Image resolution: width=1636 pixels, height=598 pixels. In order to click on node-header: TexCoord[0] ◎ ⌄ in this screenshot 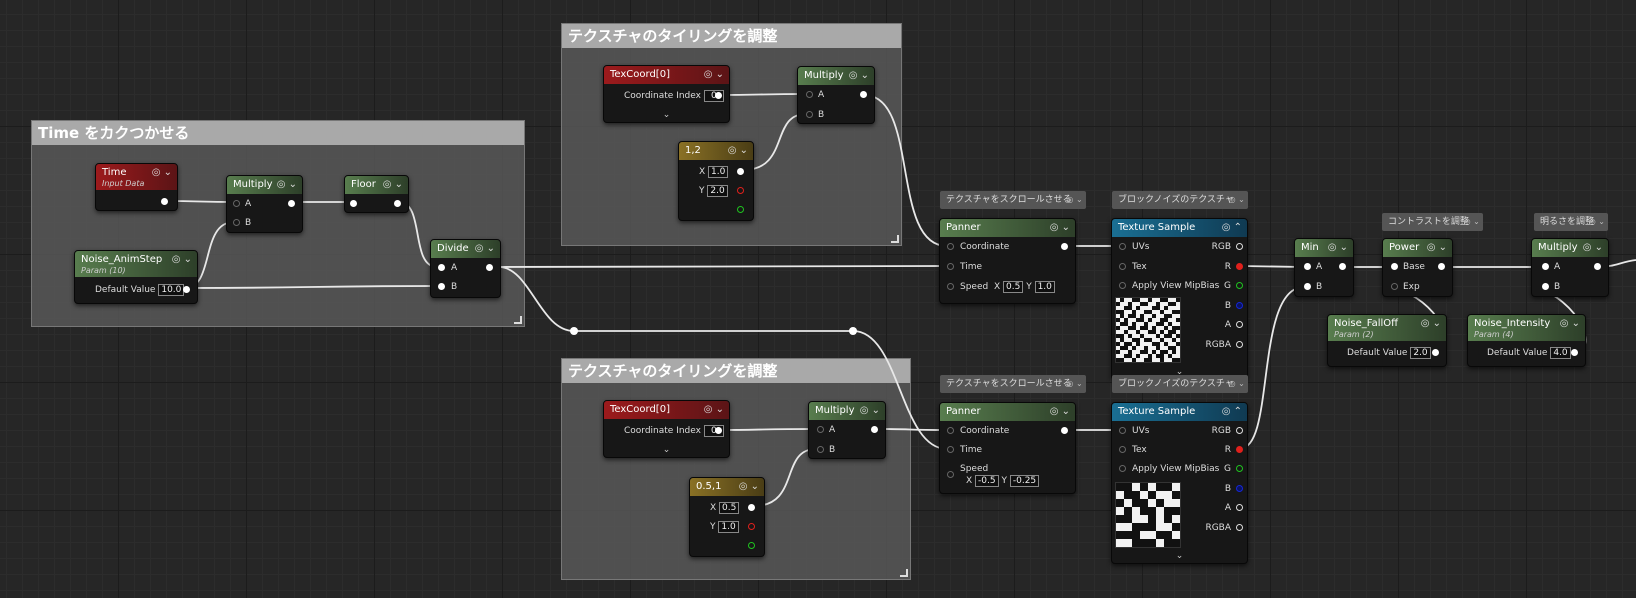, I will do `click(666, 410)`.